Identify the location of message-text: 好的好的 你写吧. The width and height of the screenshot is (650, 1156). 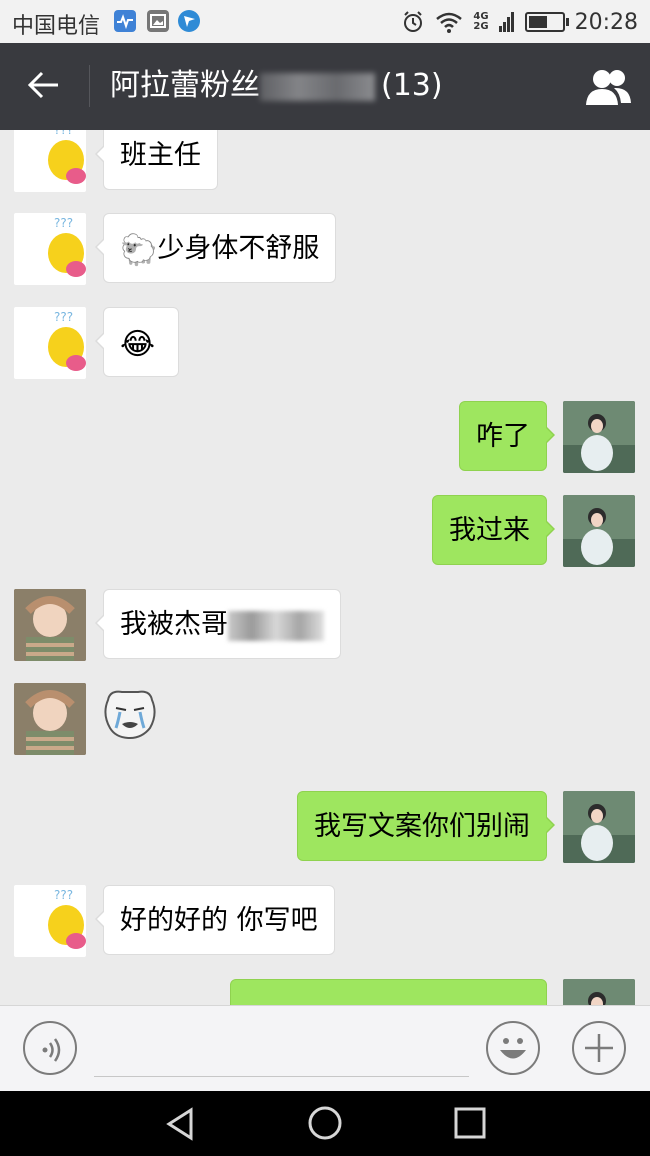
(219, 920).